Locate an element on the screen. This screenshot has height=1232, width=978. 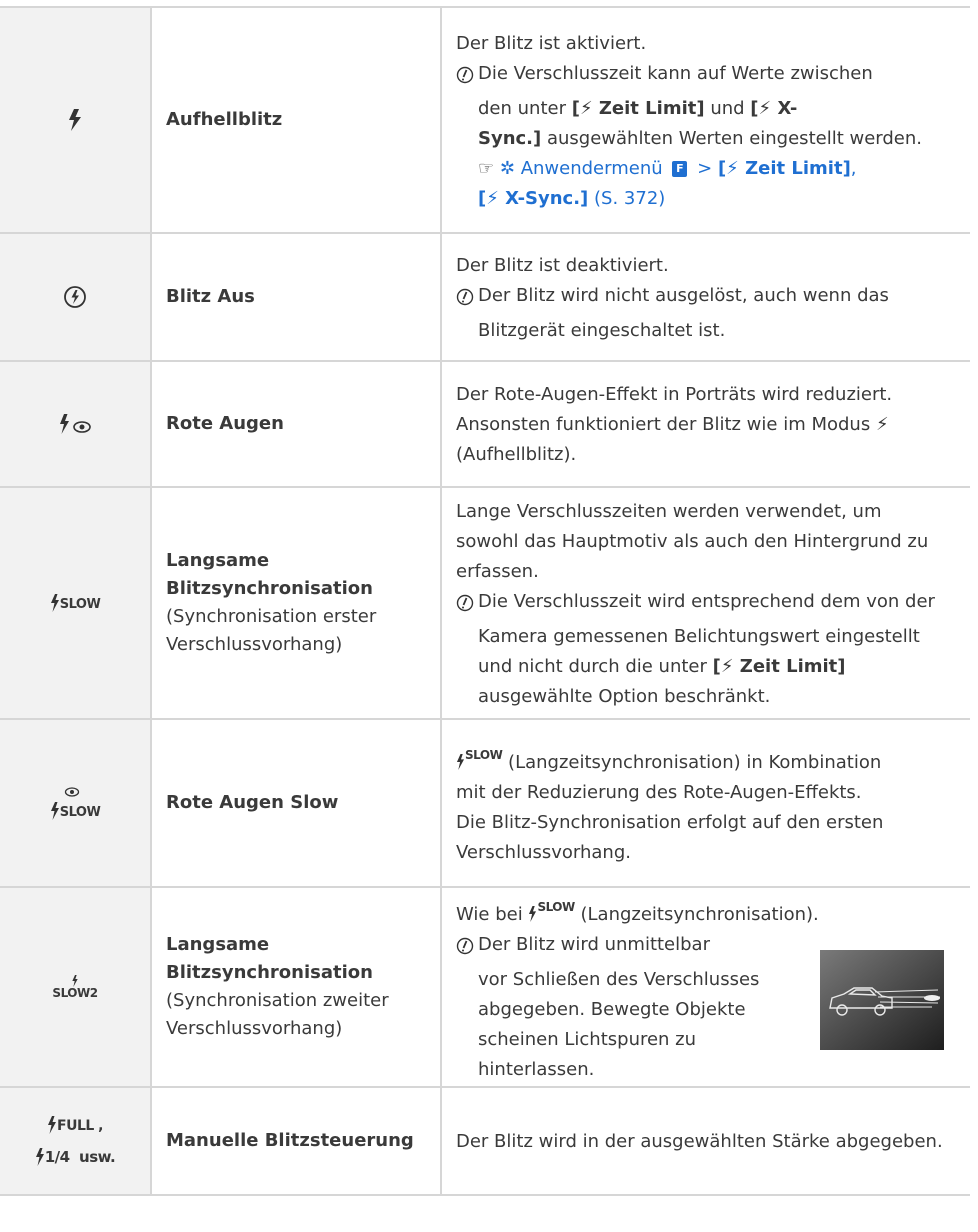
note-text: Blitzgerät eingeschaltet ist. is located at coordinates (602, 330).